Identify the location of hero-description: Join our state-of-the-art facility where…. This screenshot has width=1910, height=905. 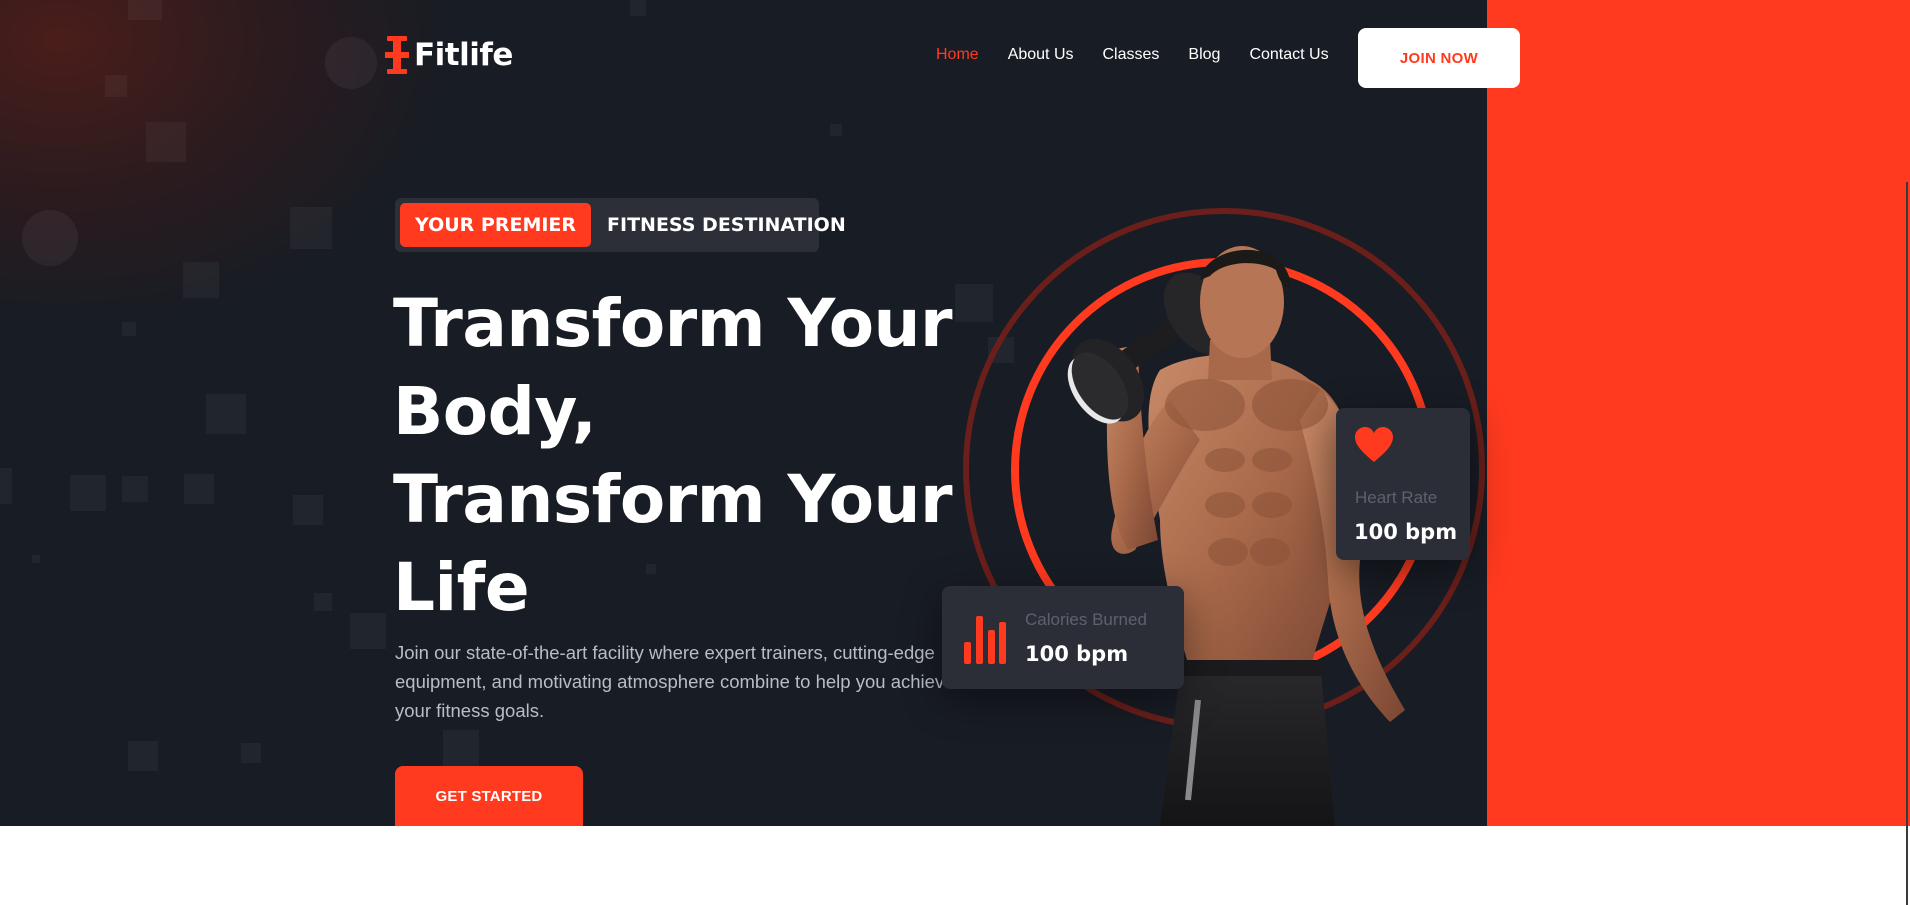
(675, 681).